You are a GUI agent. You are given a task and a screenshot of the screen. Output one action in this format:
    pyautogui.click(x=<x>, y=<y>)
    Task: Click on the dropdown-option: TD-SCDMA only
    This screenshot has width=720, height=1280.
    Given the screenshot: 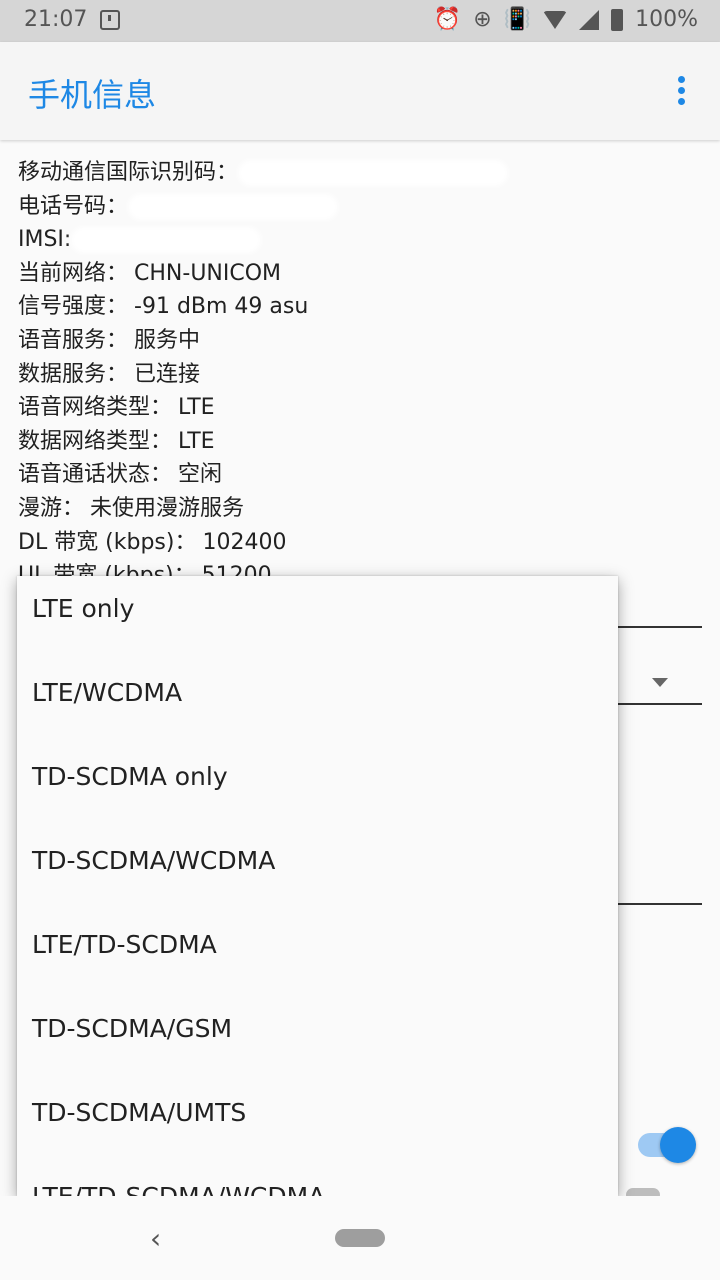 What is the action you would take?
    pyautogui.click(x=317, y=786)
    